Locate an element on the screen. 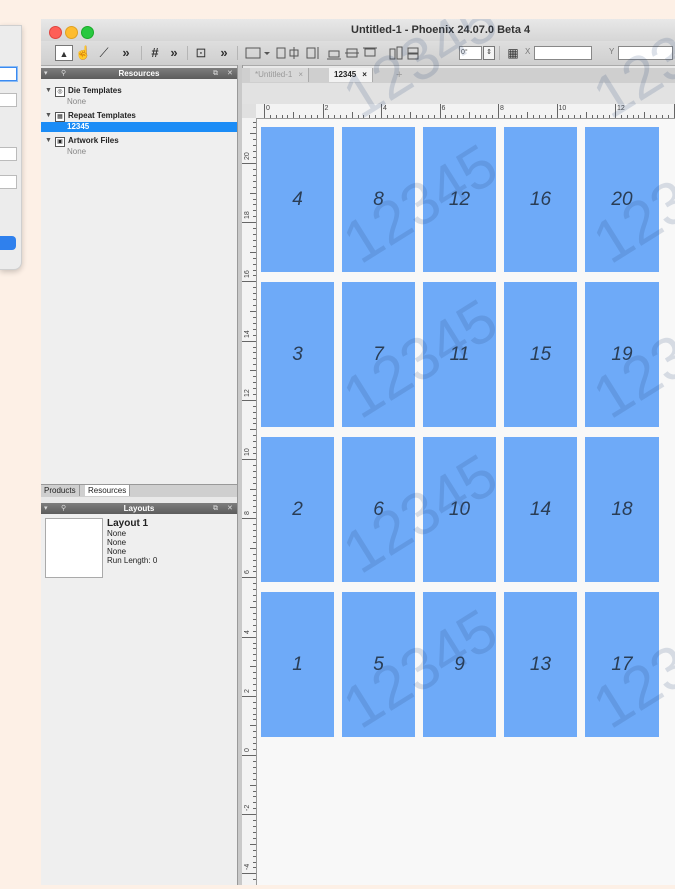 This screenshot has height=889, width=675. ruler-label: 4 is located at coordinates (385, 108).